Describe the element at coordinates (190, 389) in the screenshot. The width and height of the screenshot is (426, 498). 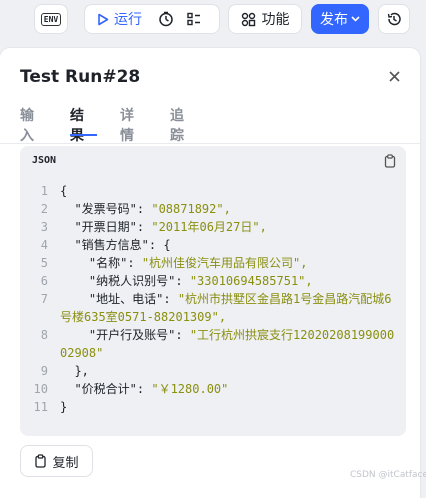
I see `code-value: "￥1280.00"` at that location.